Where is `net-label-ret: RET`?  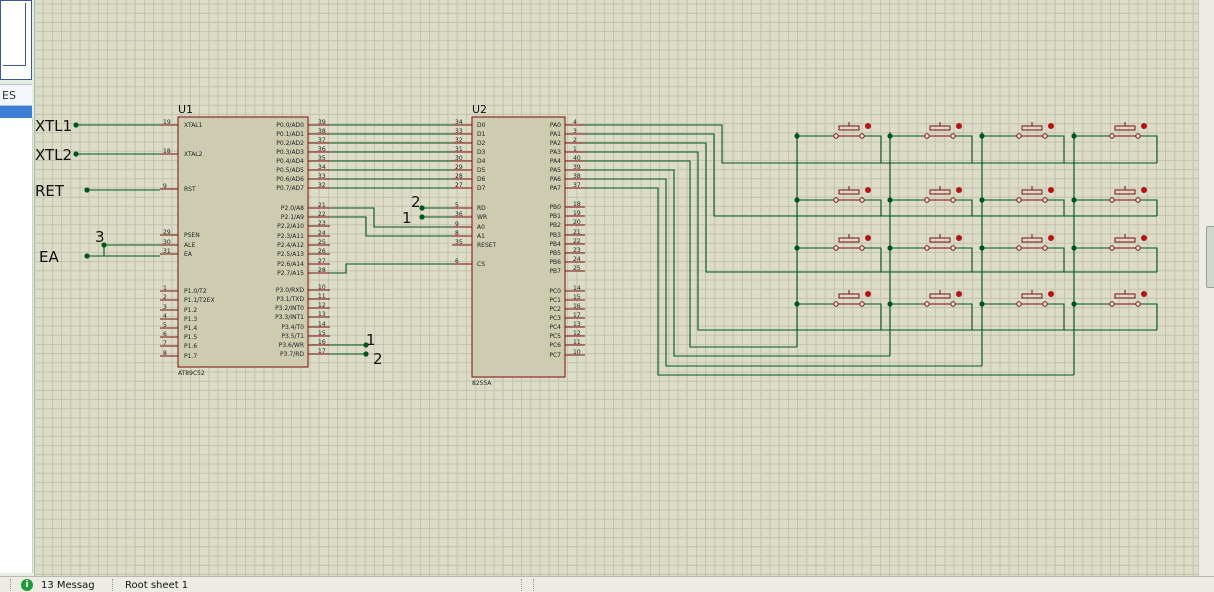
net-label-ret: RET is located at coordinates (50, 191).